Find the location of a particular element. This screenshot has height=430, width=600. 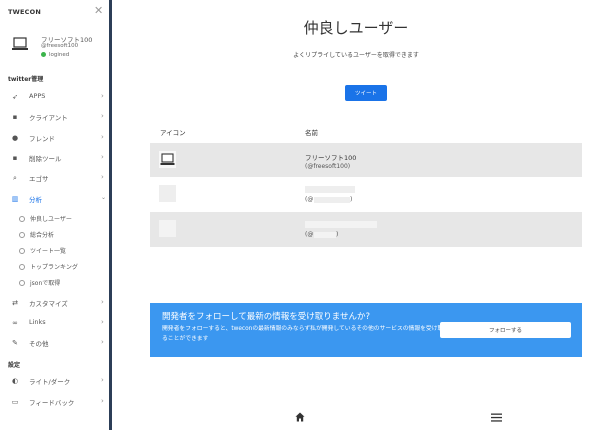

sidebar-item-customize: ⇄ カスタマイズ › is located at coordinates (54, 303).